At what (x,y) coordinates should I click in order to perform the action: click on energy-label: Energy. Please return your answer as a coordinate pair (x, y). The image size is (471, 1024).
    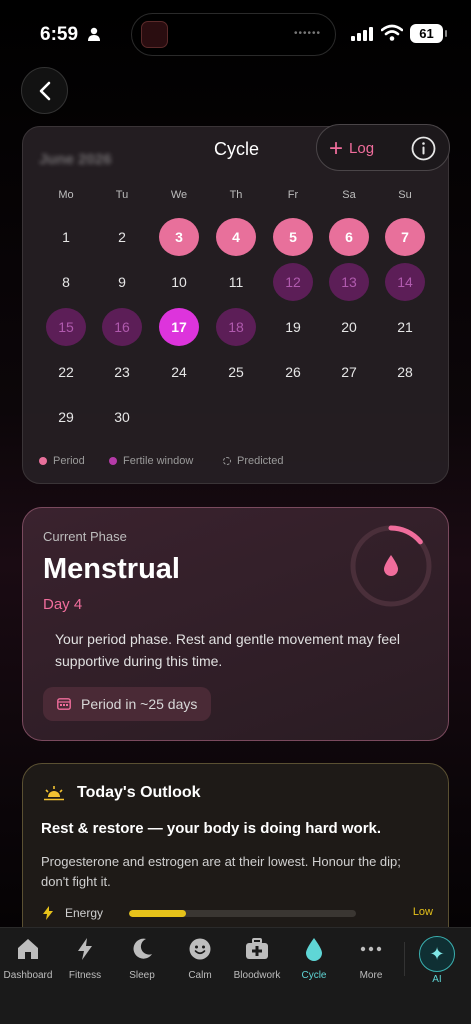
    Looking at the image, I should click on (84, 913).